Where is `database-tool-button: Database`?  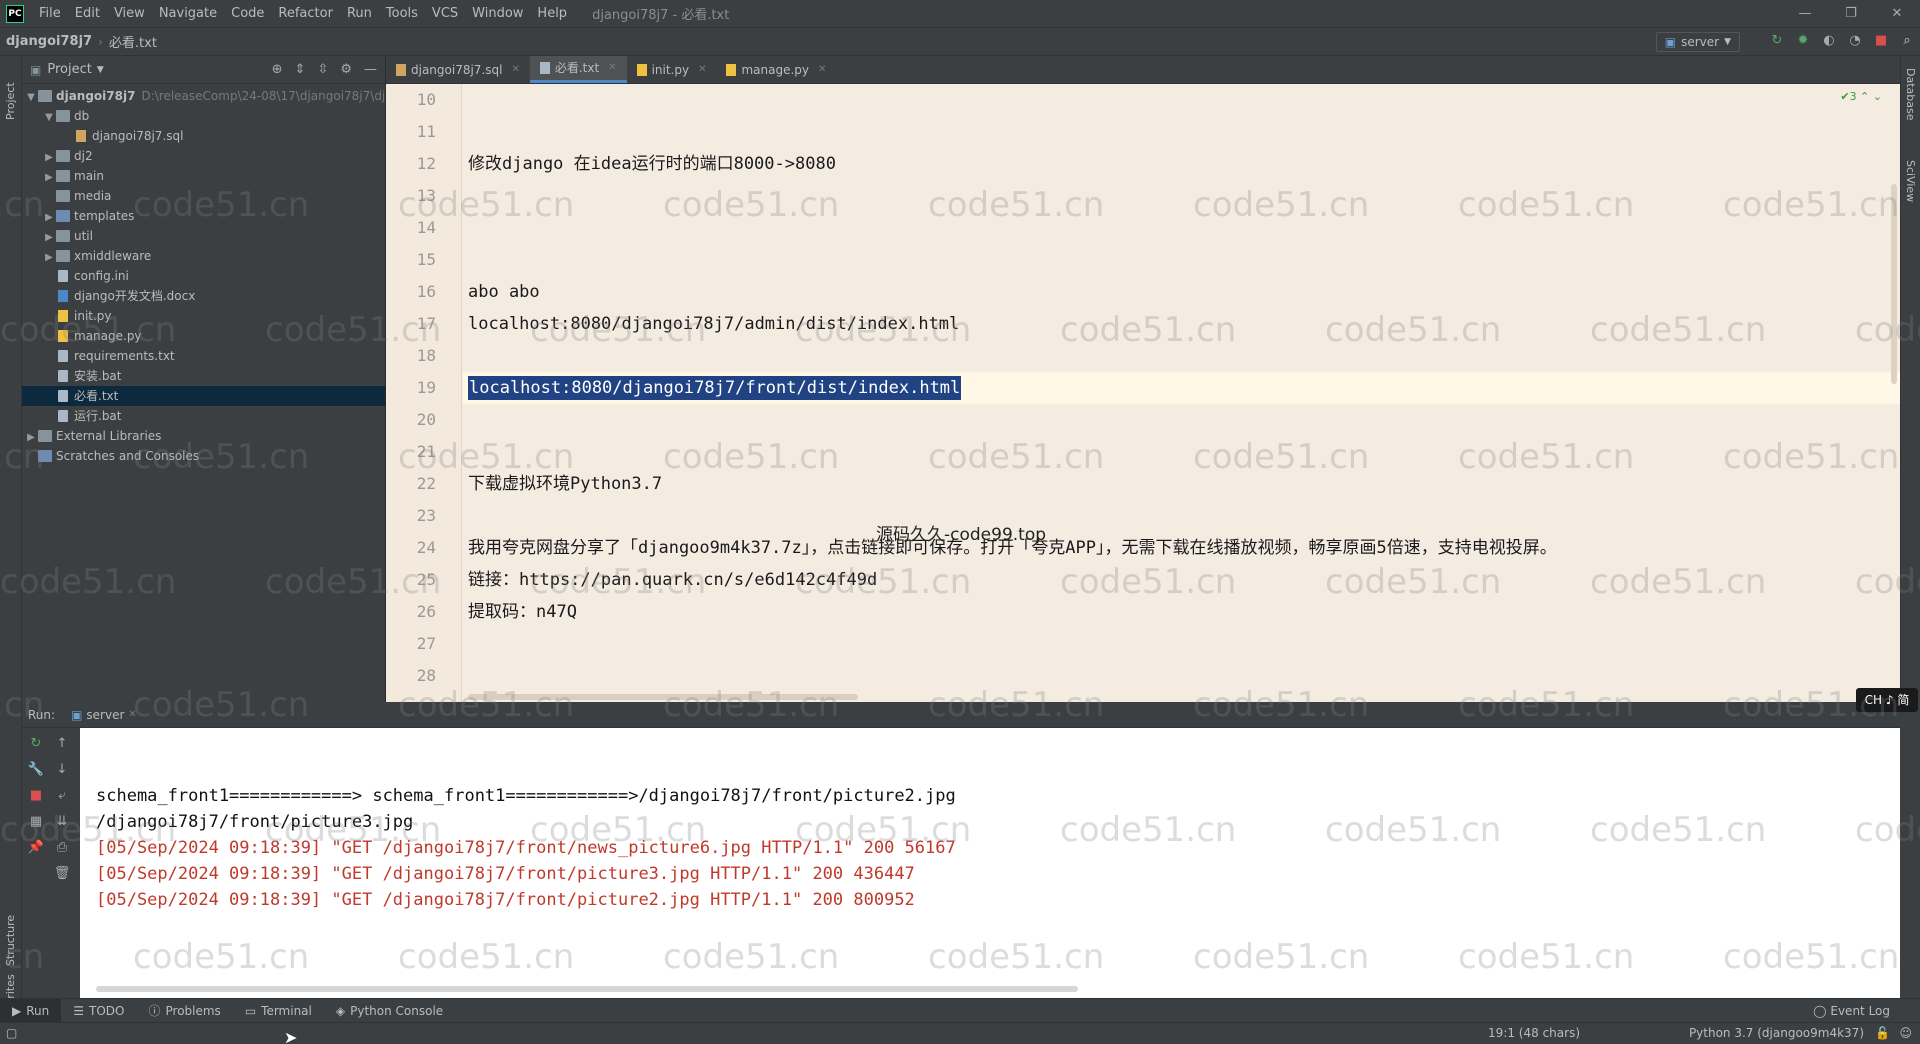 database-tool-button: Database is located at coordinates (1910, 94).